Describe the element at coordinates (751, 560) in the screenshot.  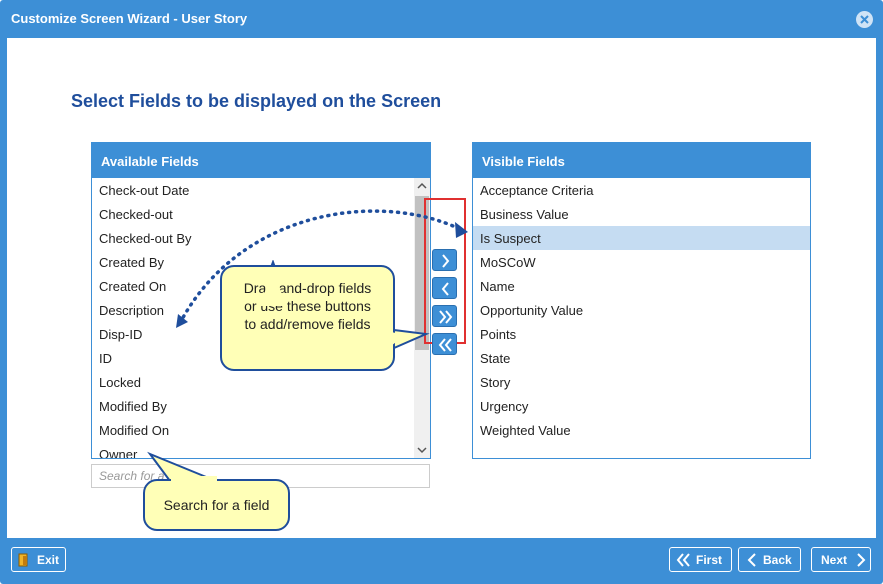
I see `chevron-left-icon` at that location.